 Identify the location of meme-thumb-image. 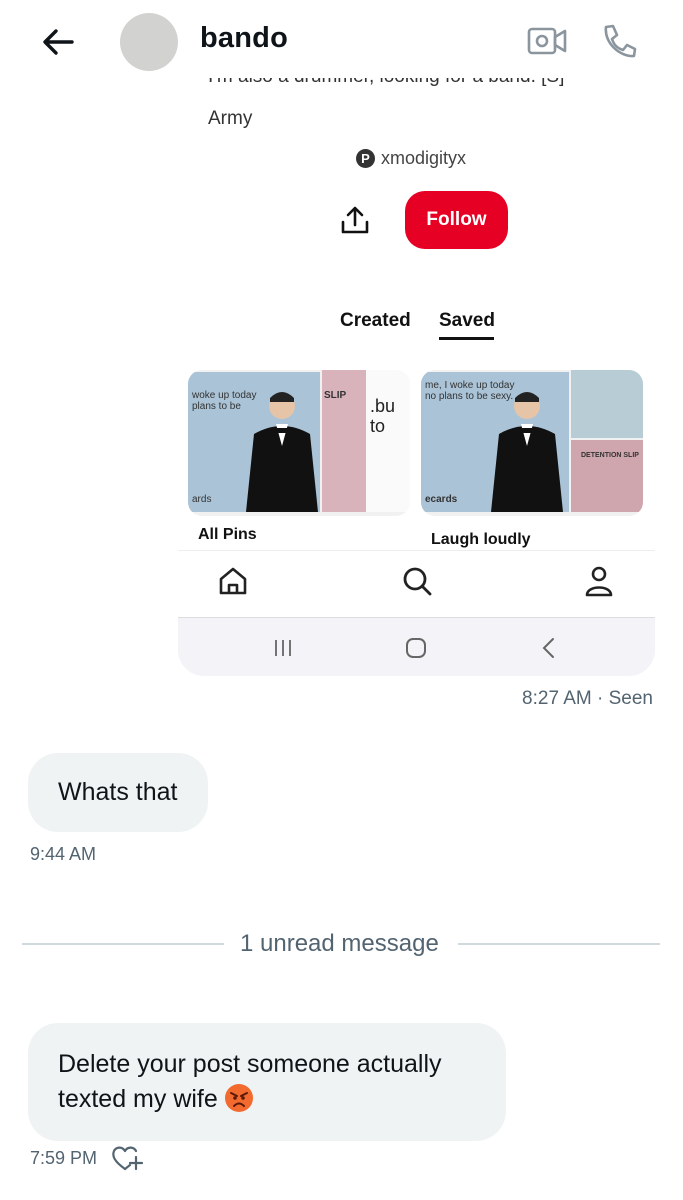
(607, 404).